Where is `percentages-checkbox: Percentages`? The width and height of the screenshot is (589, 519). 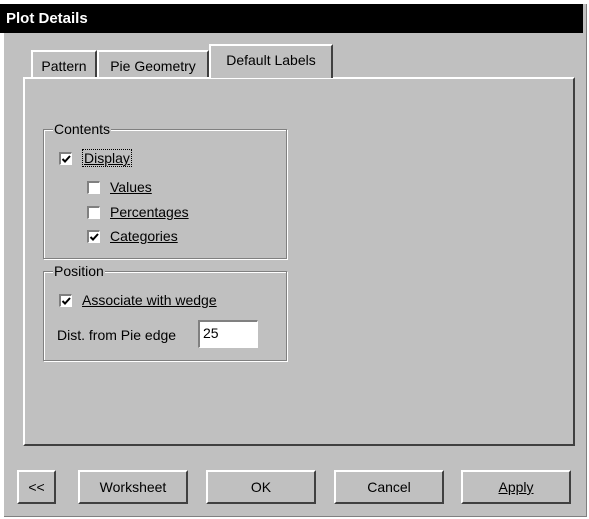 percentages-checkbox: Percentages is located at coordinates (138, 212).